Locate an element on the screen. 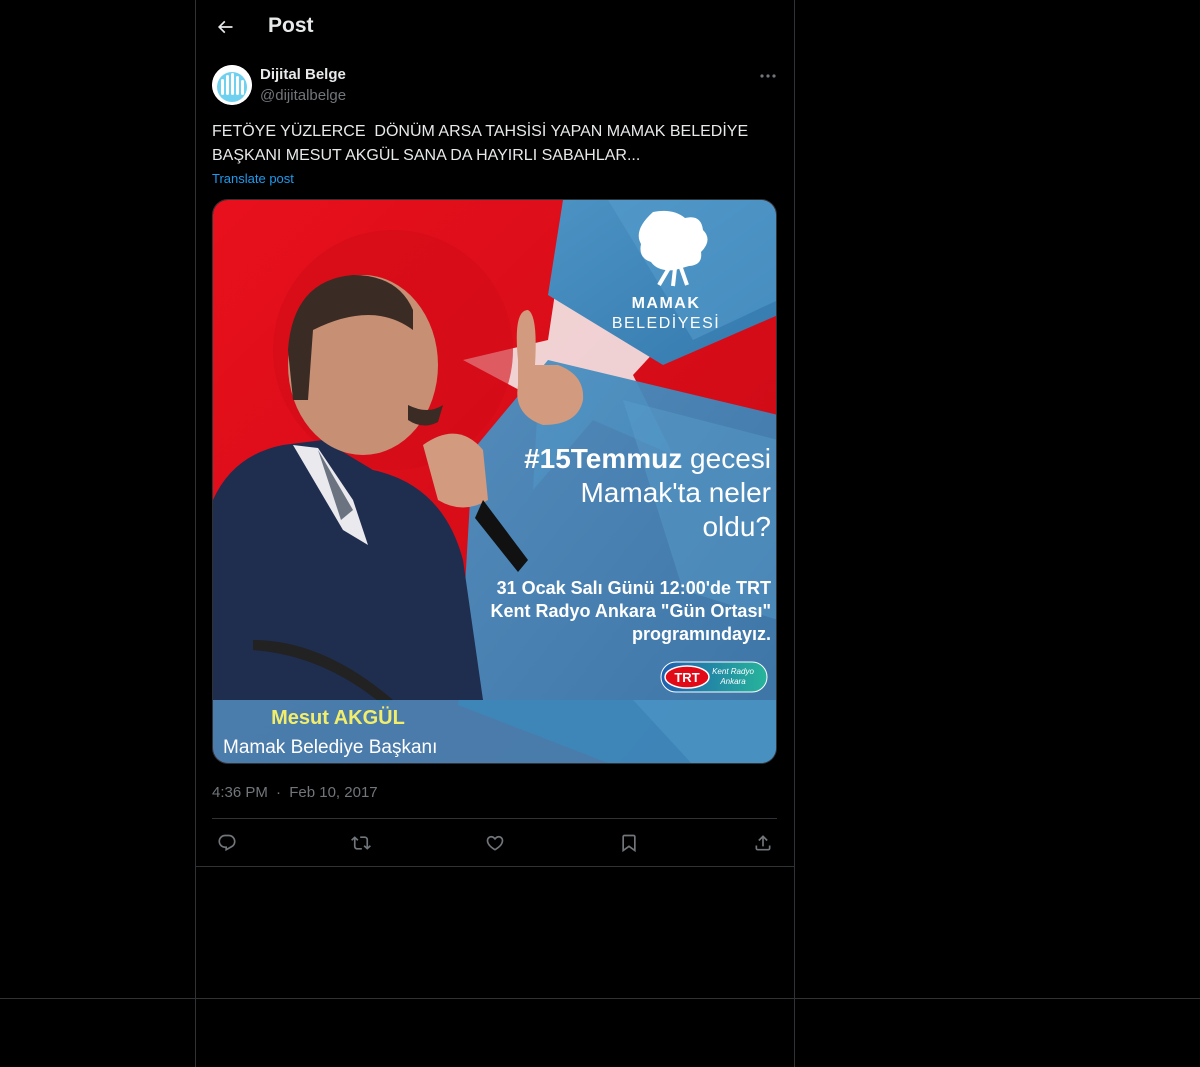 Image resolution: width=1200 pixels, height=1067 pixels. dijital-belge-logo-icon is located at coordinates (232, 85).